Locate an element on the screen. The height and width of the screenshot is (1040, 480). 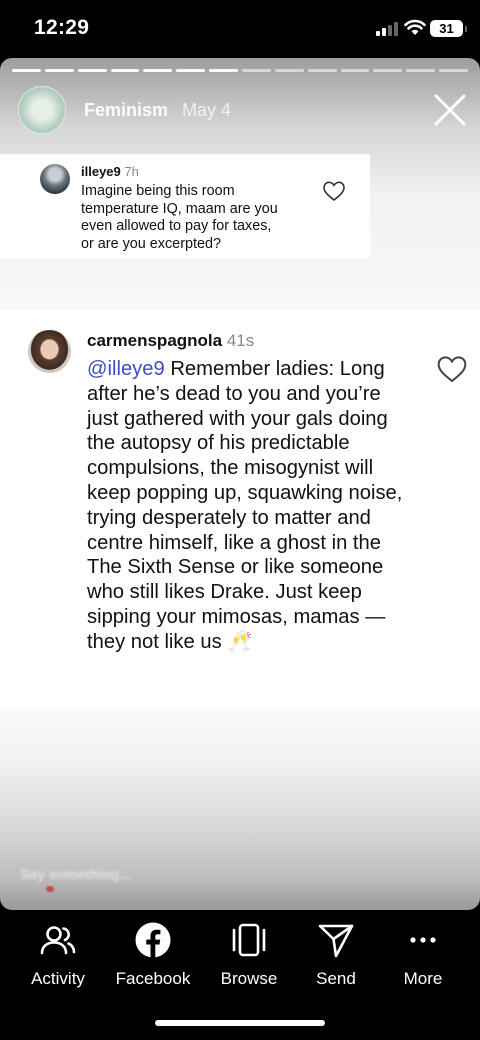
comment-username: illeye9 is located at coordinates (101, 171).